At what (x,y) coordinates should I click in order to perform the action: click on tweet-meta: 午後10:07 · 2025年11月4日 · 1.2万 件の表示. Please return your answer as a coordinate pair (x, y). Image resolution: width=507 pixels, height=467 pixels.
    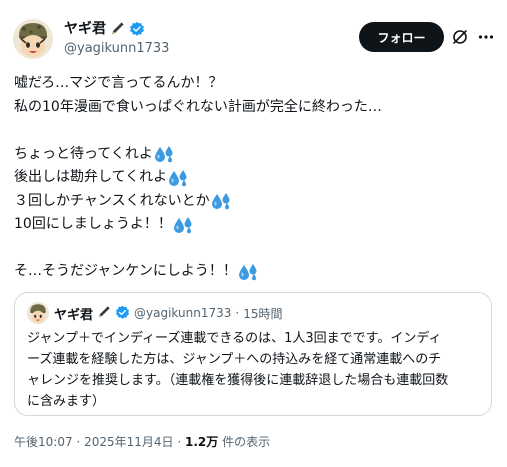
    Looking at the image, I should click on (142, 441).